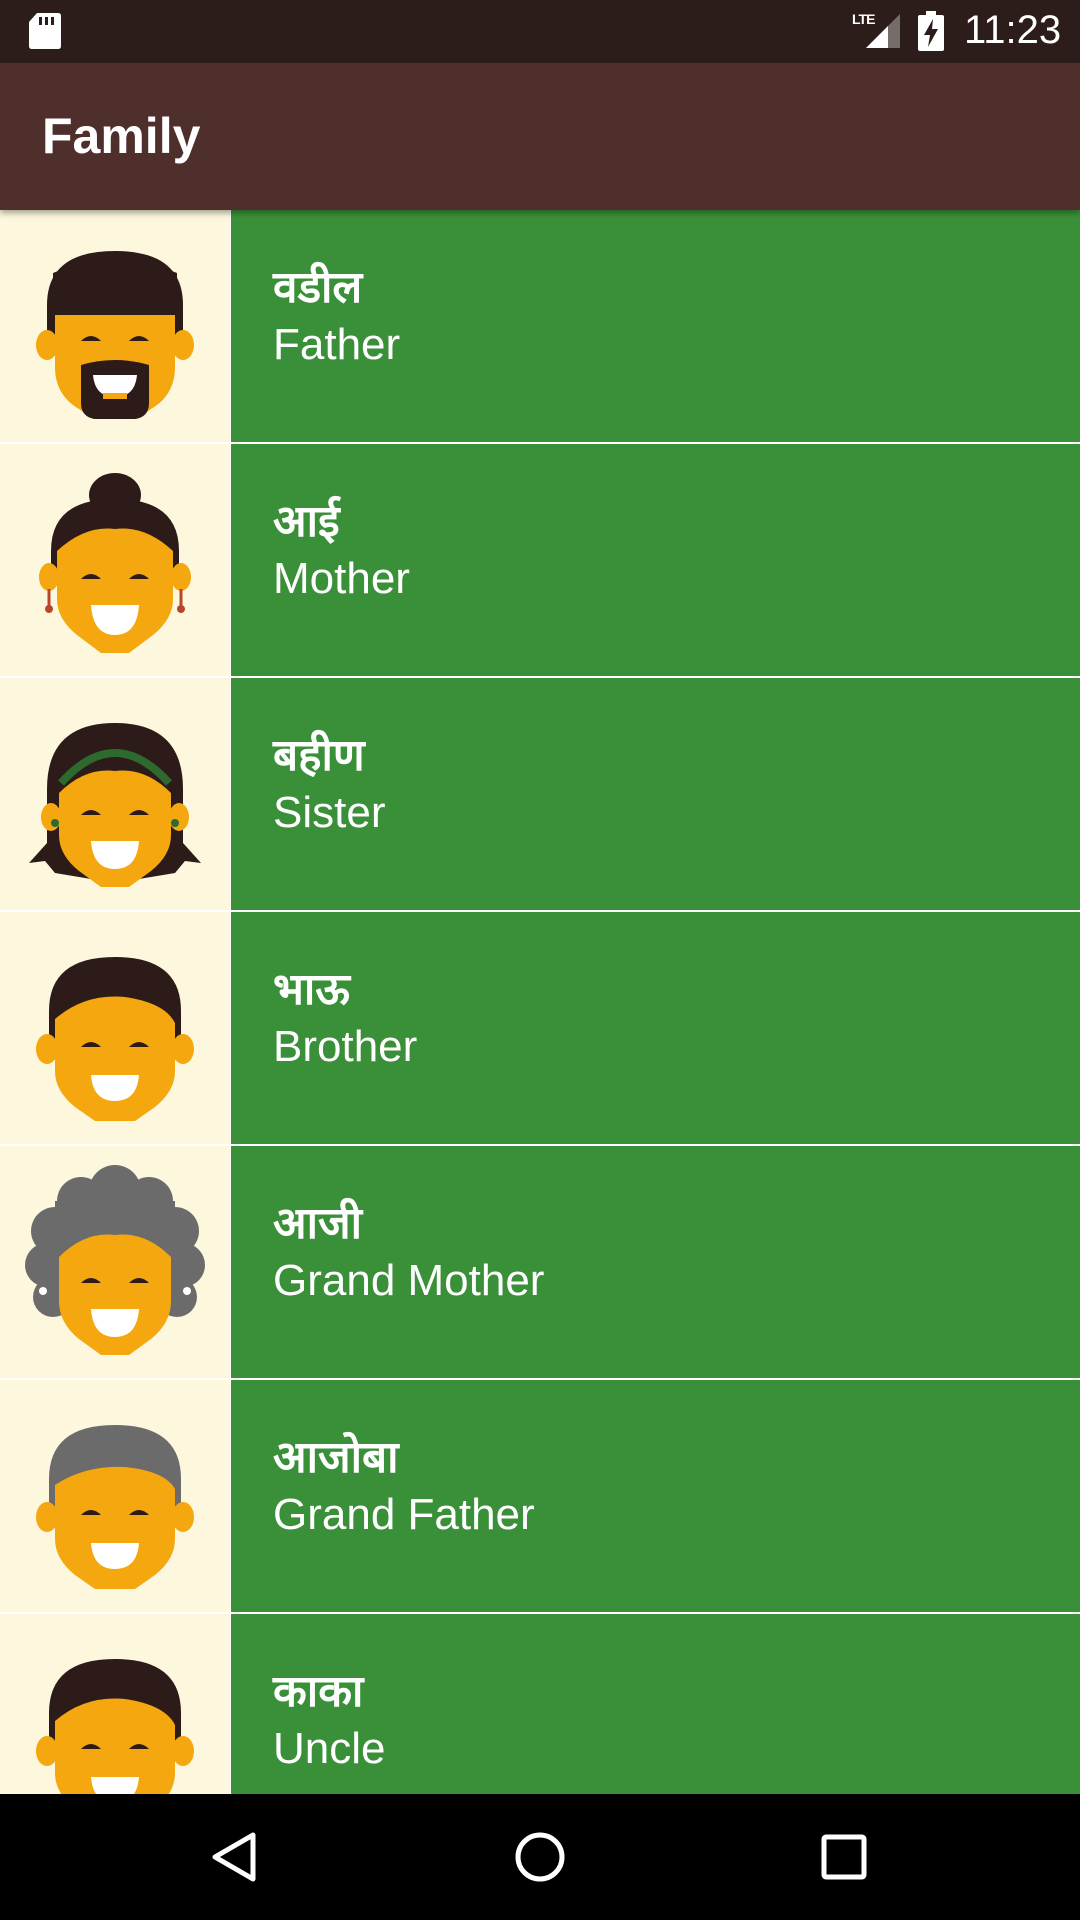 The width and height of the screenshot is (1080, 1920). I want to click on list-item-grandfather: आजोबा Grand Father, so click(540, 1496).